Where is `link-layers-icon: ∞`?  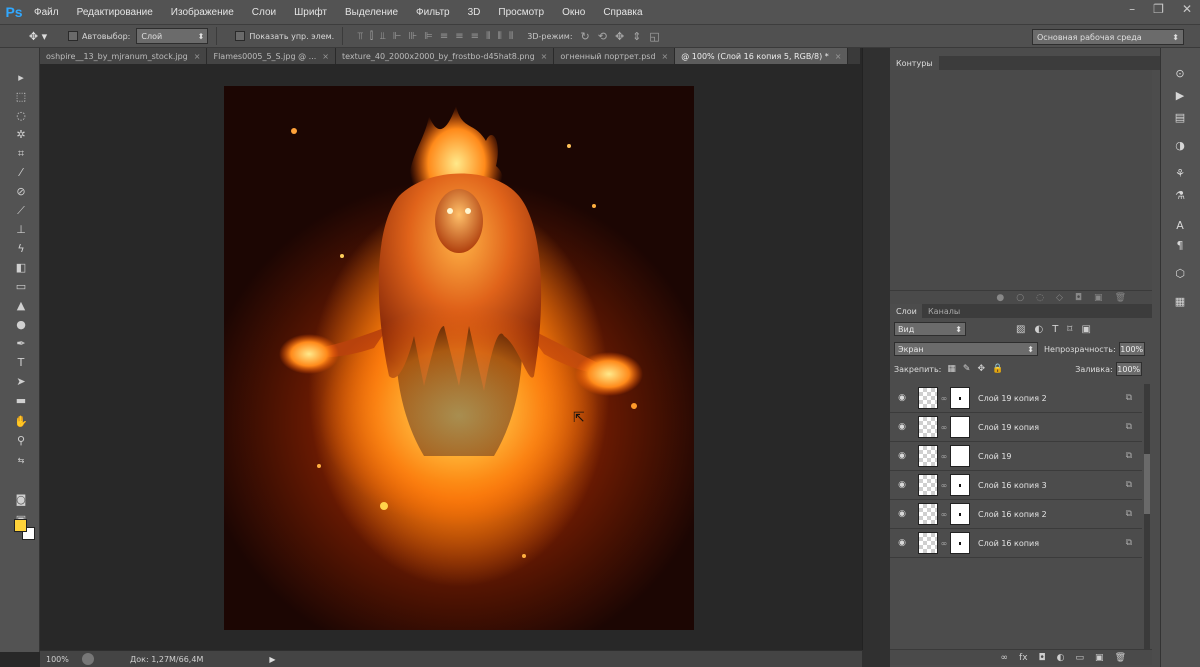
link-layers-icon: ∞ is located at coordinates (1005, 658).